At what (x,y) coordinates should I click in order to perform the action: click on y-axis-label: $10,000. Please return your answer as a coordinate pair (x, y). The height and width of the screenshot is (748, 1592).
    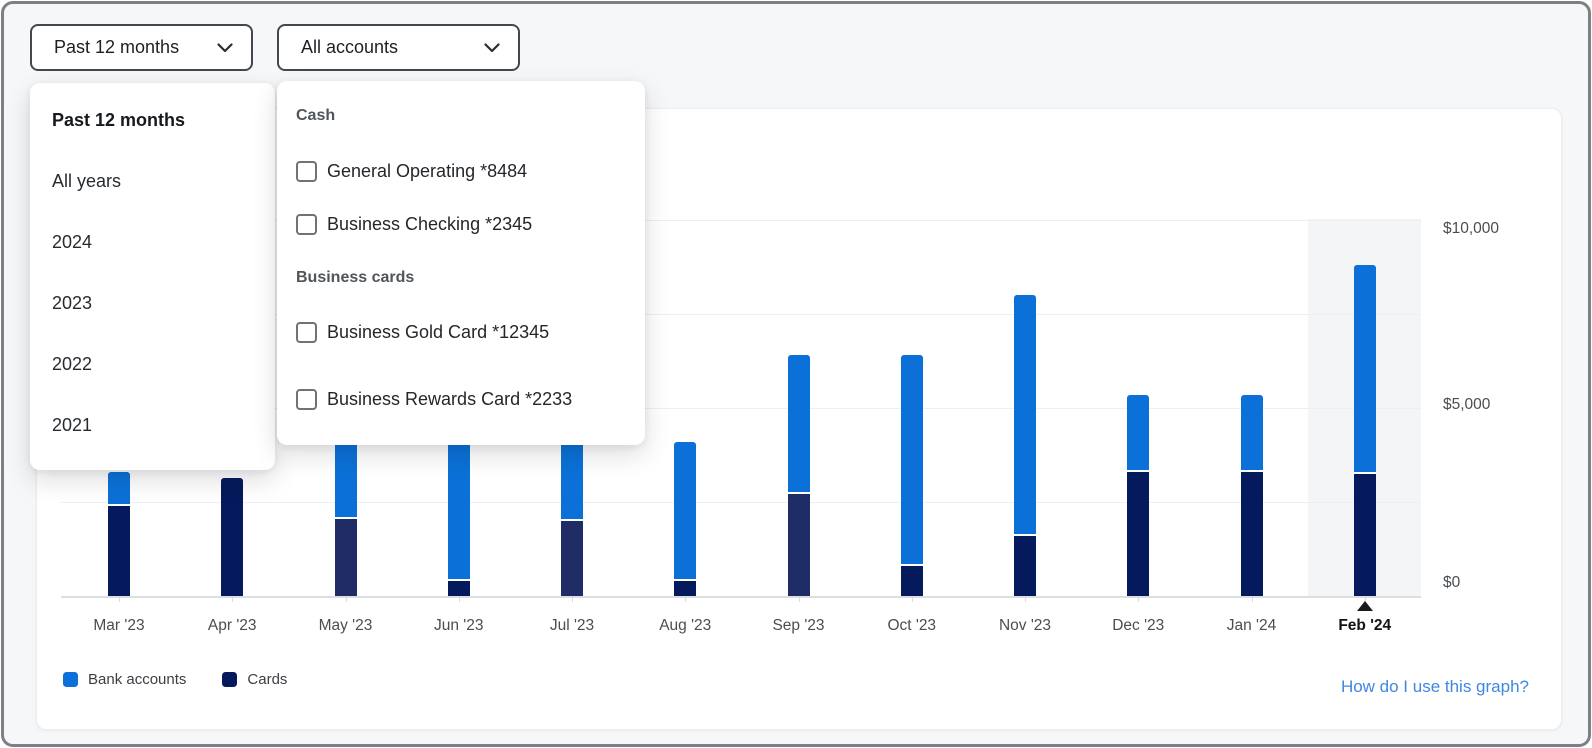
    Looking at the image, I should click on (1471, 228).